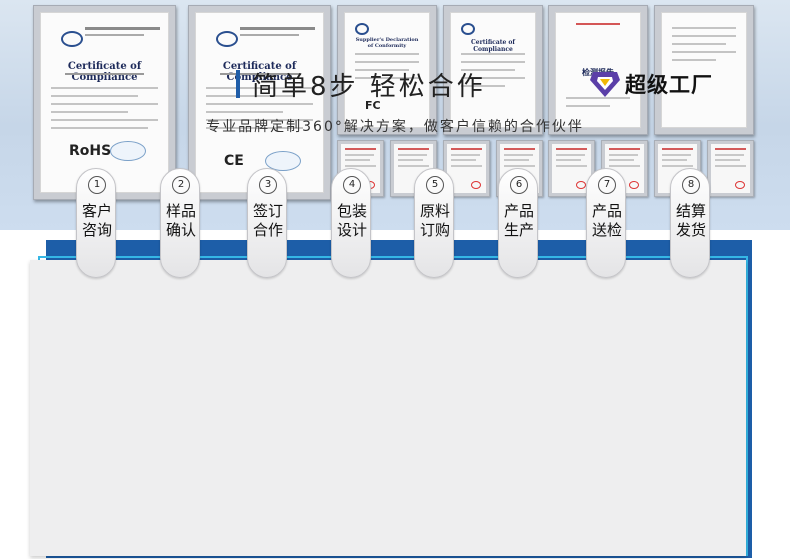 This screenshot has width=790, height=559. I want to click on step-card: 6 产品生产, so click(518, 223).